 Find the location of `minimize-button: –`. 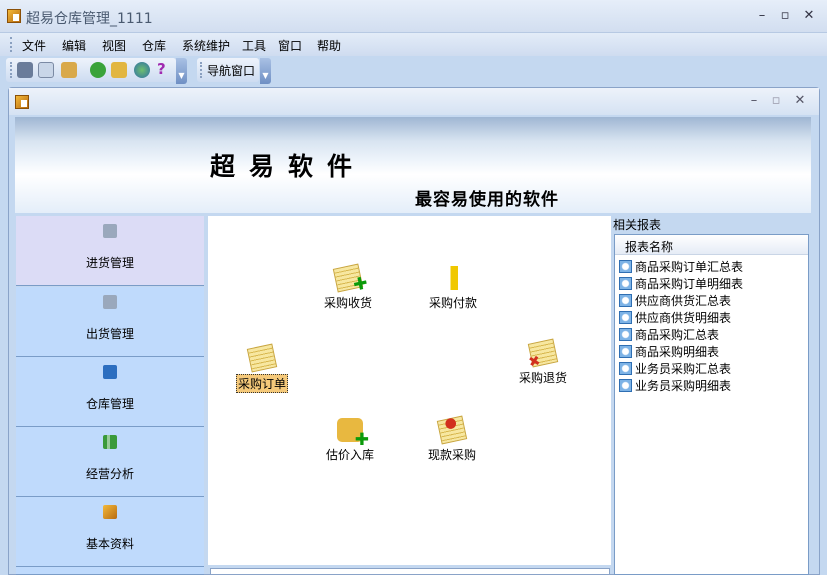

minimize-button: – is located at coordinates (762, 15).